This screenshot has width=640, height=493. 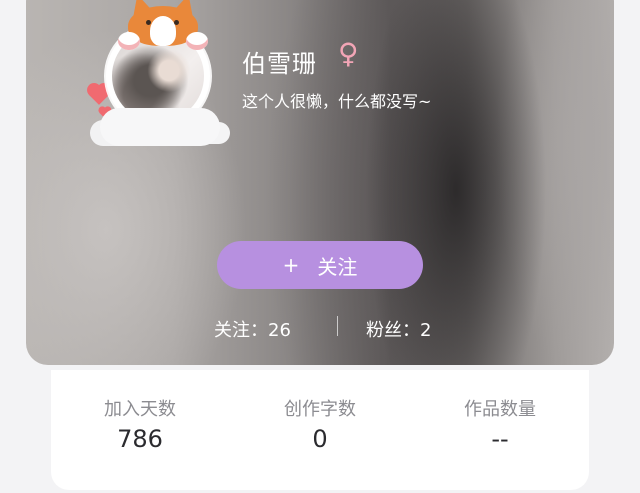 What do you see at coordinates (160, 80) in the screenshot?
I see `avatar-frame` at bounding box center [160, 80].